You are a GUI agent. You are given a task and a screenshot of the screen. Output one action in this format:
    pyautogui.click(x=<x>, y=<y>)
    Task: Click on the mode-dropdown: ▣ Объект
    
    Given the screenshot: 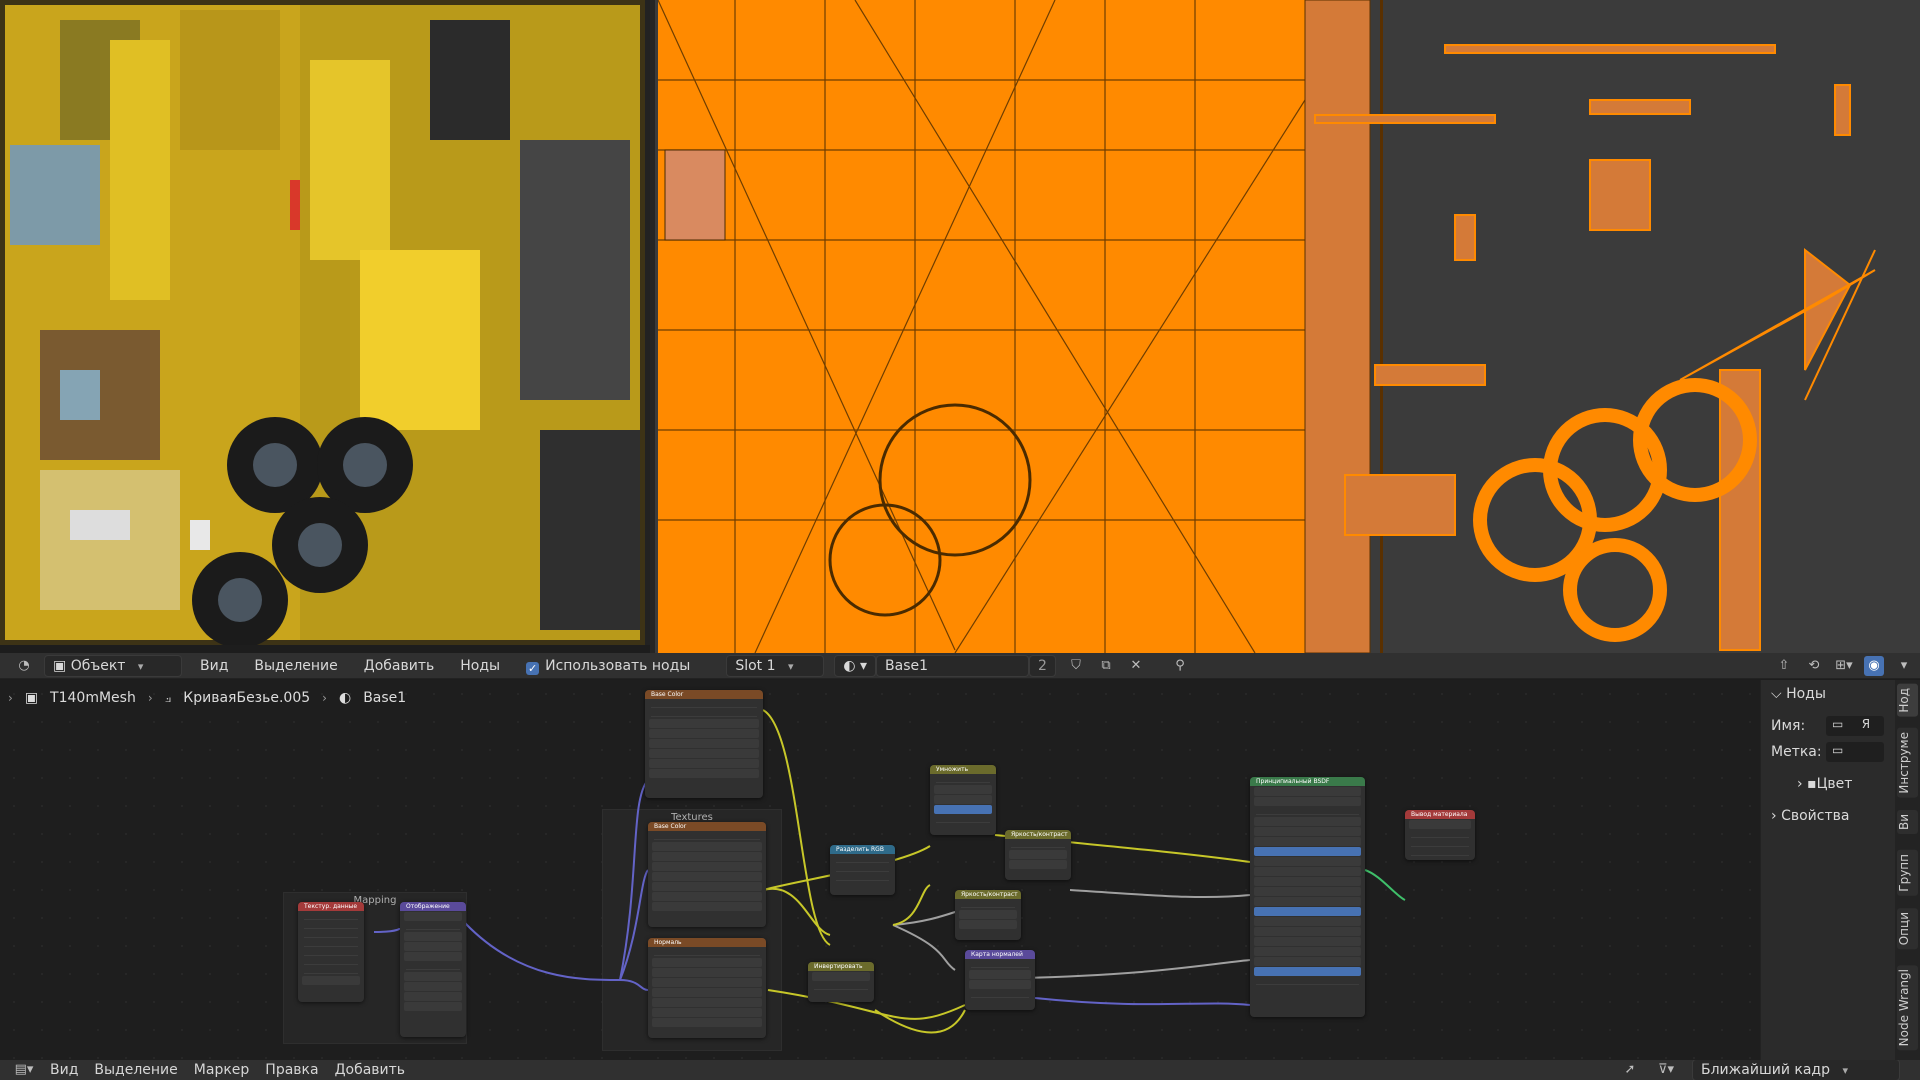 What is the action you would take?
    pyautogui.click(x=113, y=665)
    